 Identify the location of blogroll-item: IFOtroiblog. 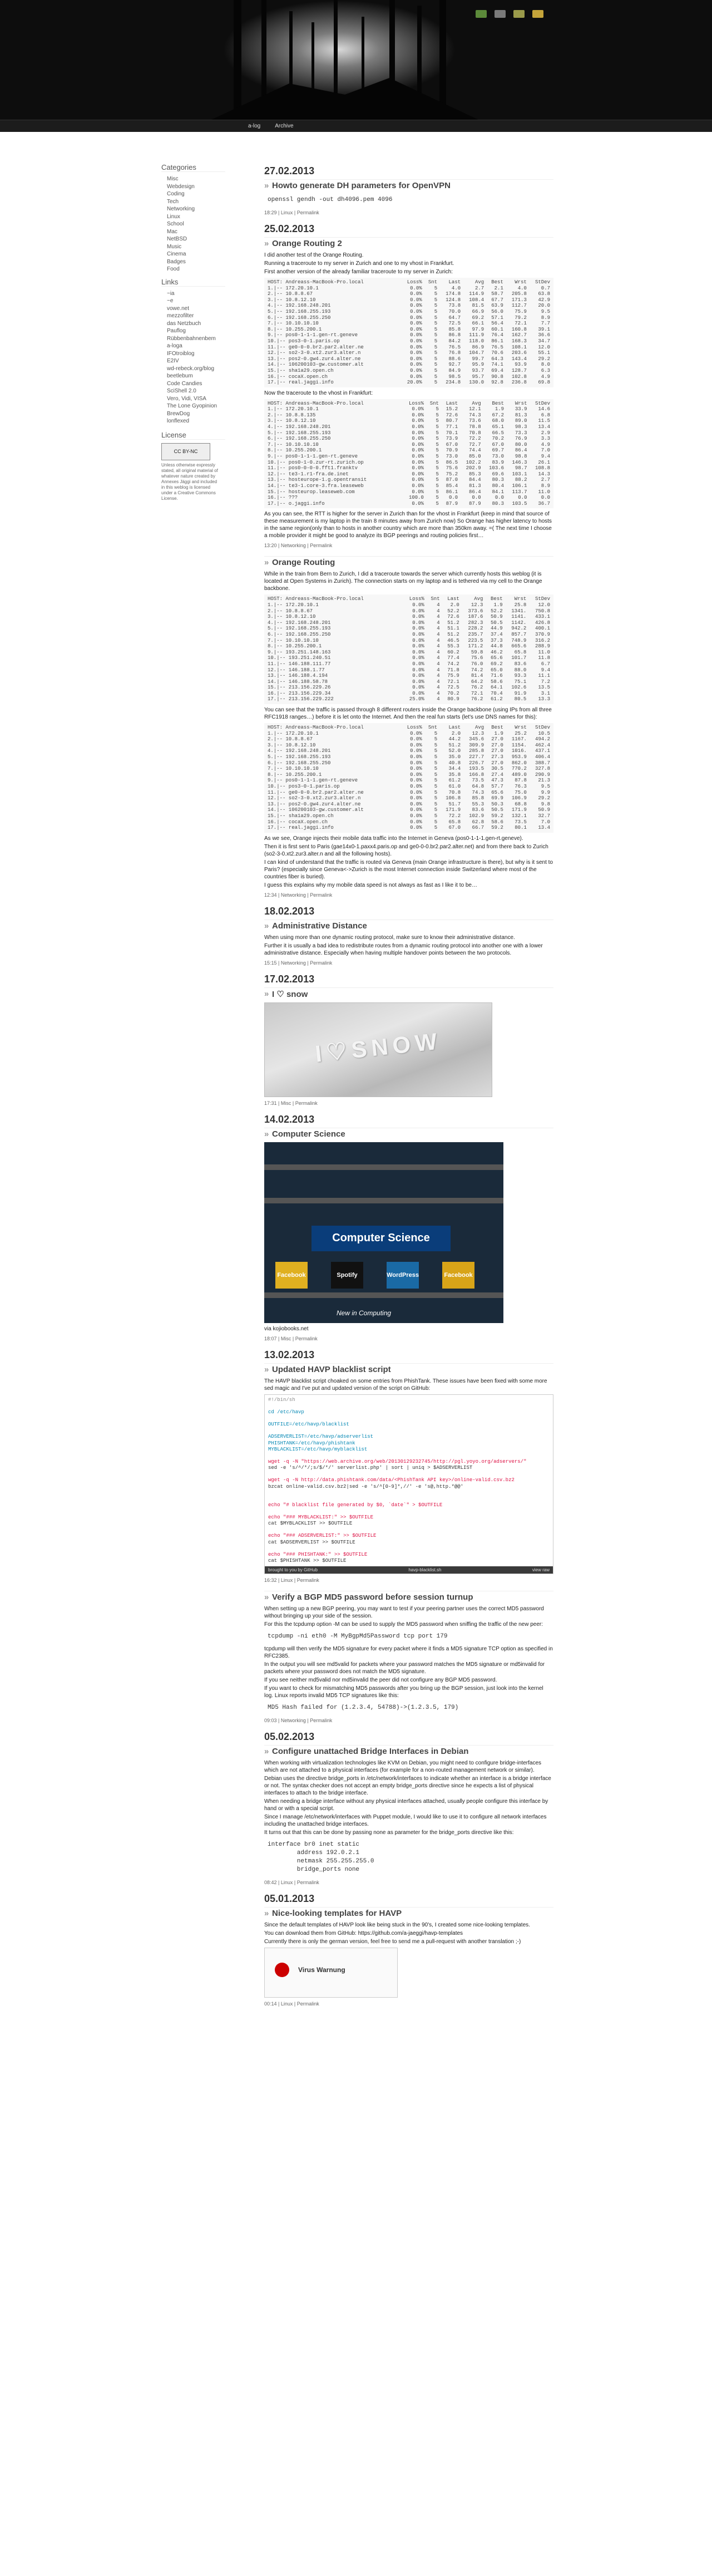
(193, 354).